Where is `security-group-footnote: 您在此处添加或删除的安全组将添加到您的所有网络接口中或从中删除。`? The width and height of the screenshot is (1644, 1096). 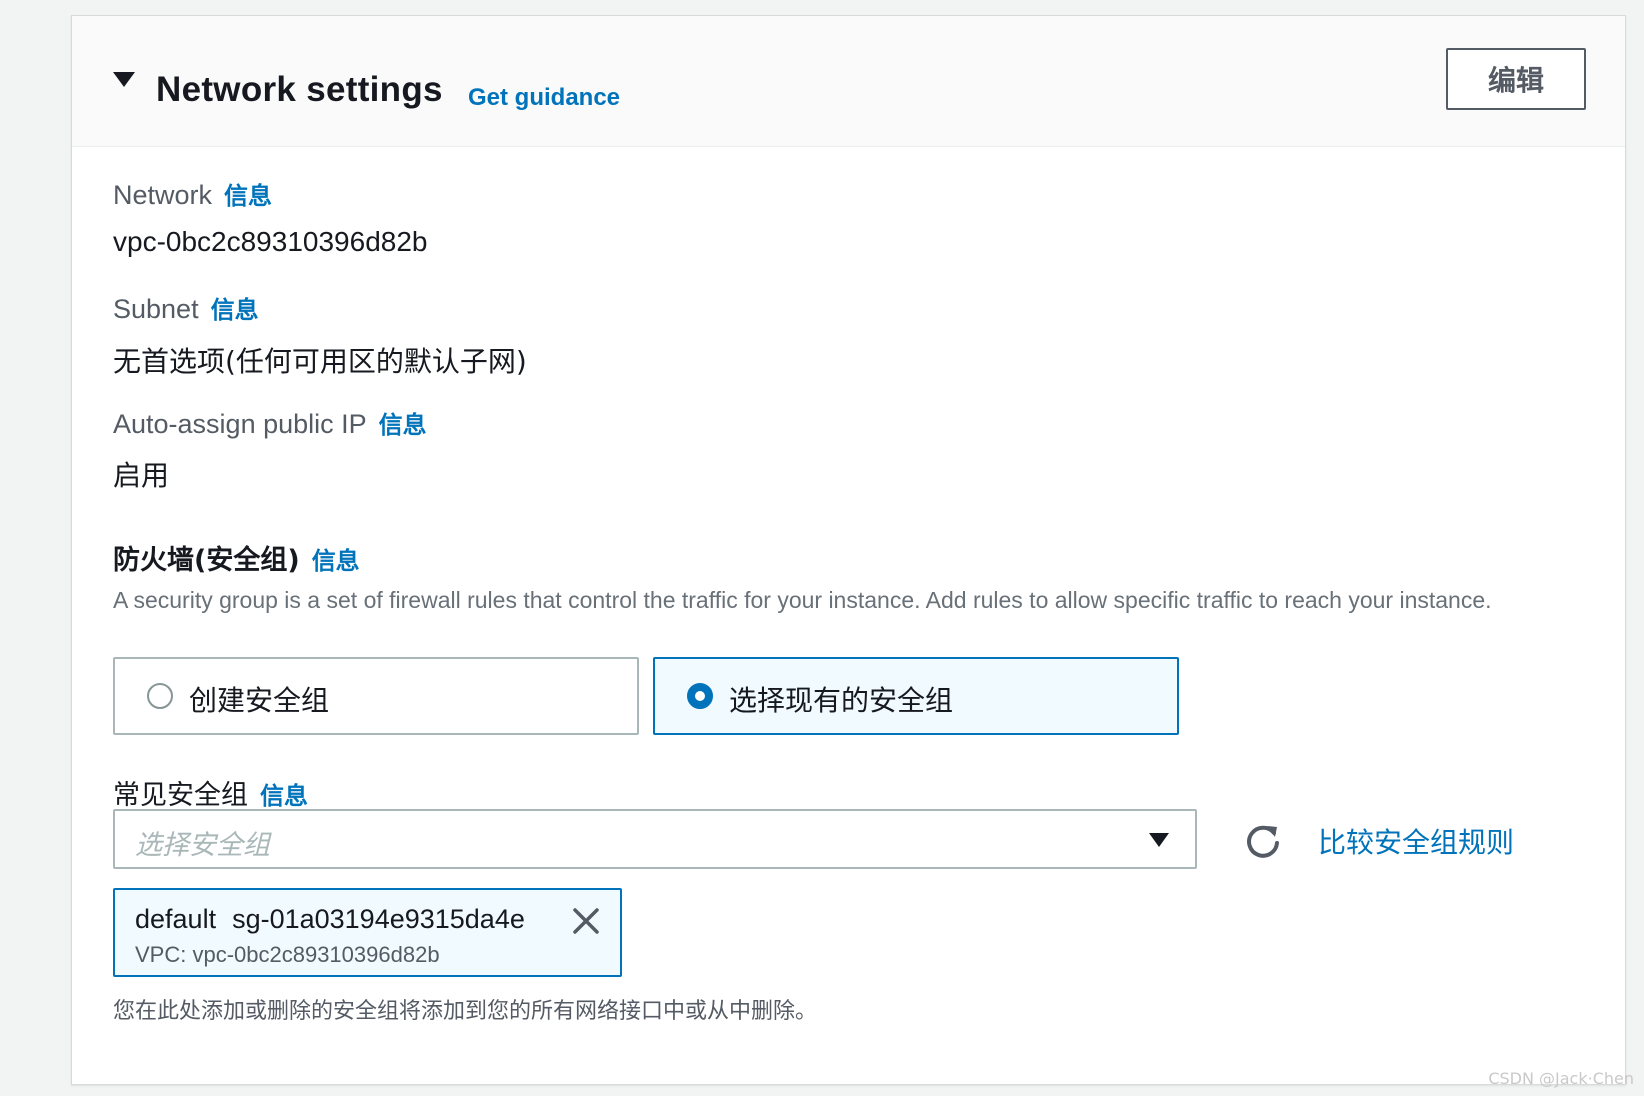 security-group-footnote: 您在此处添加或删除的安全组将添加到您的所有网络接口中或从中删除。 is located at coordinates (465, 1011).